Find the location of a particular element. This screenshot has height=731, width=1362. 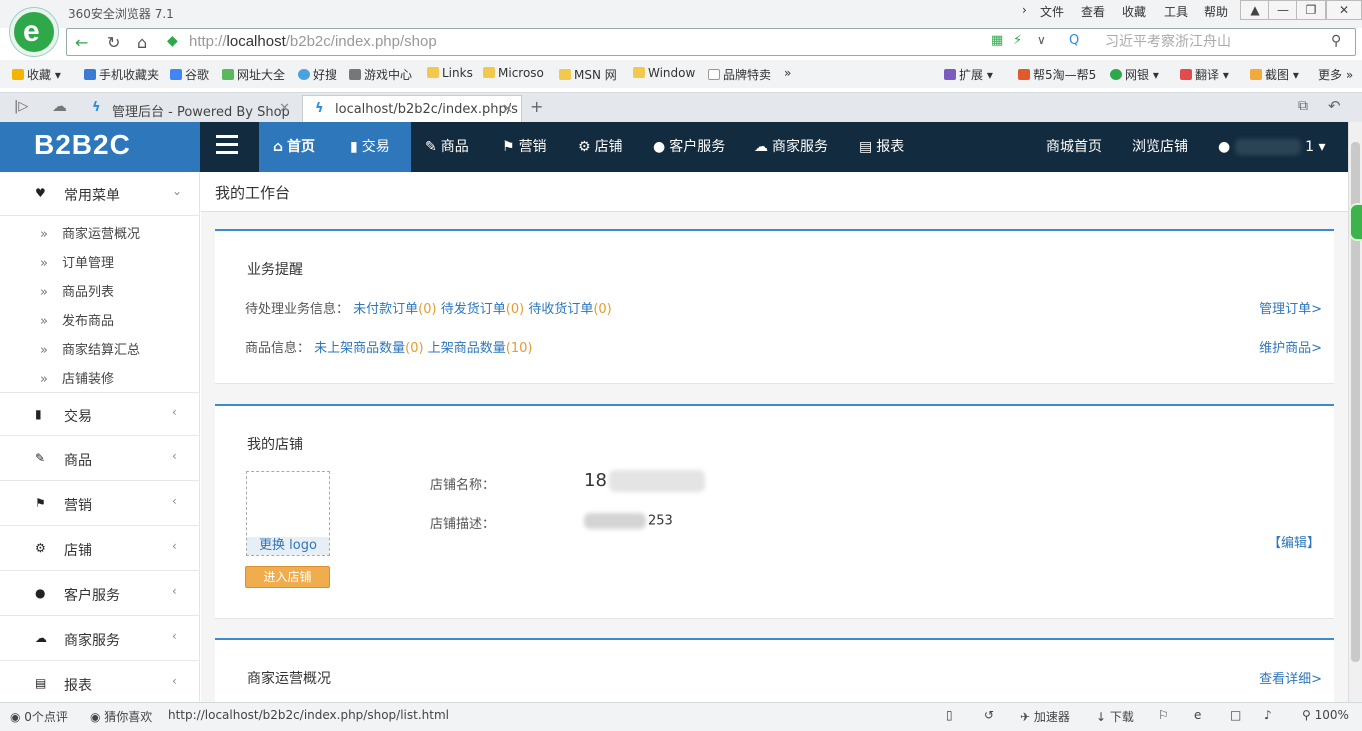

manage-orders-link: 管理订单> is located at coordinates (1290, 307).